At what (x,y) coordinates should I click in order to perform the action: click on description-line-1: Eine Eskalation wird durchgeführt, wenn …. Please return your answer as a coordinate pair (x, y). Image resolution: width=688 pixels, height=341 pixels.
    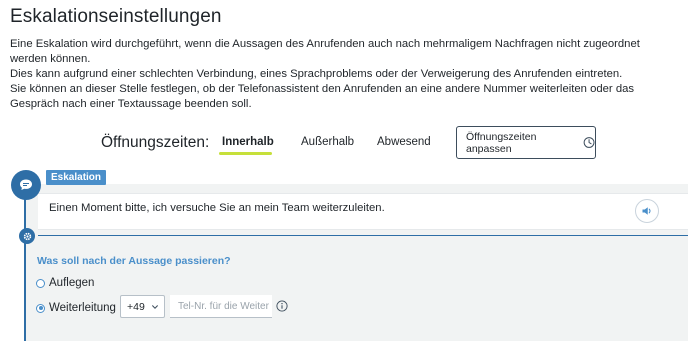
    Looking at the image, I should click on (325, 51).